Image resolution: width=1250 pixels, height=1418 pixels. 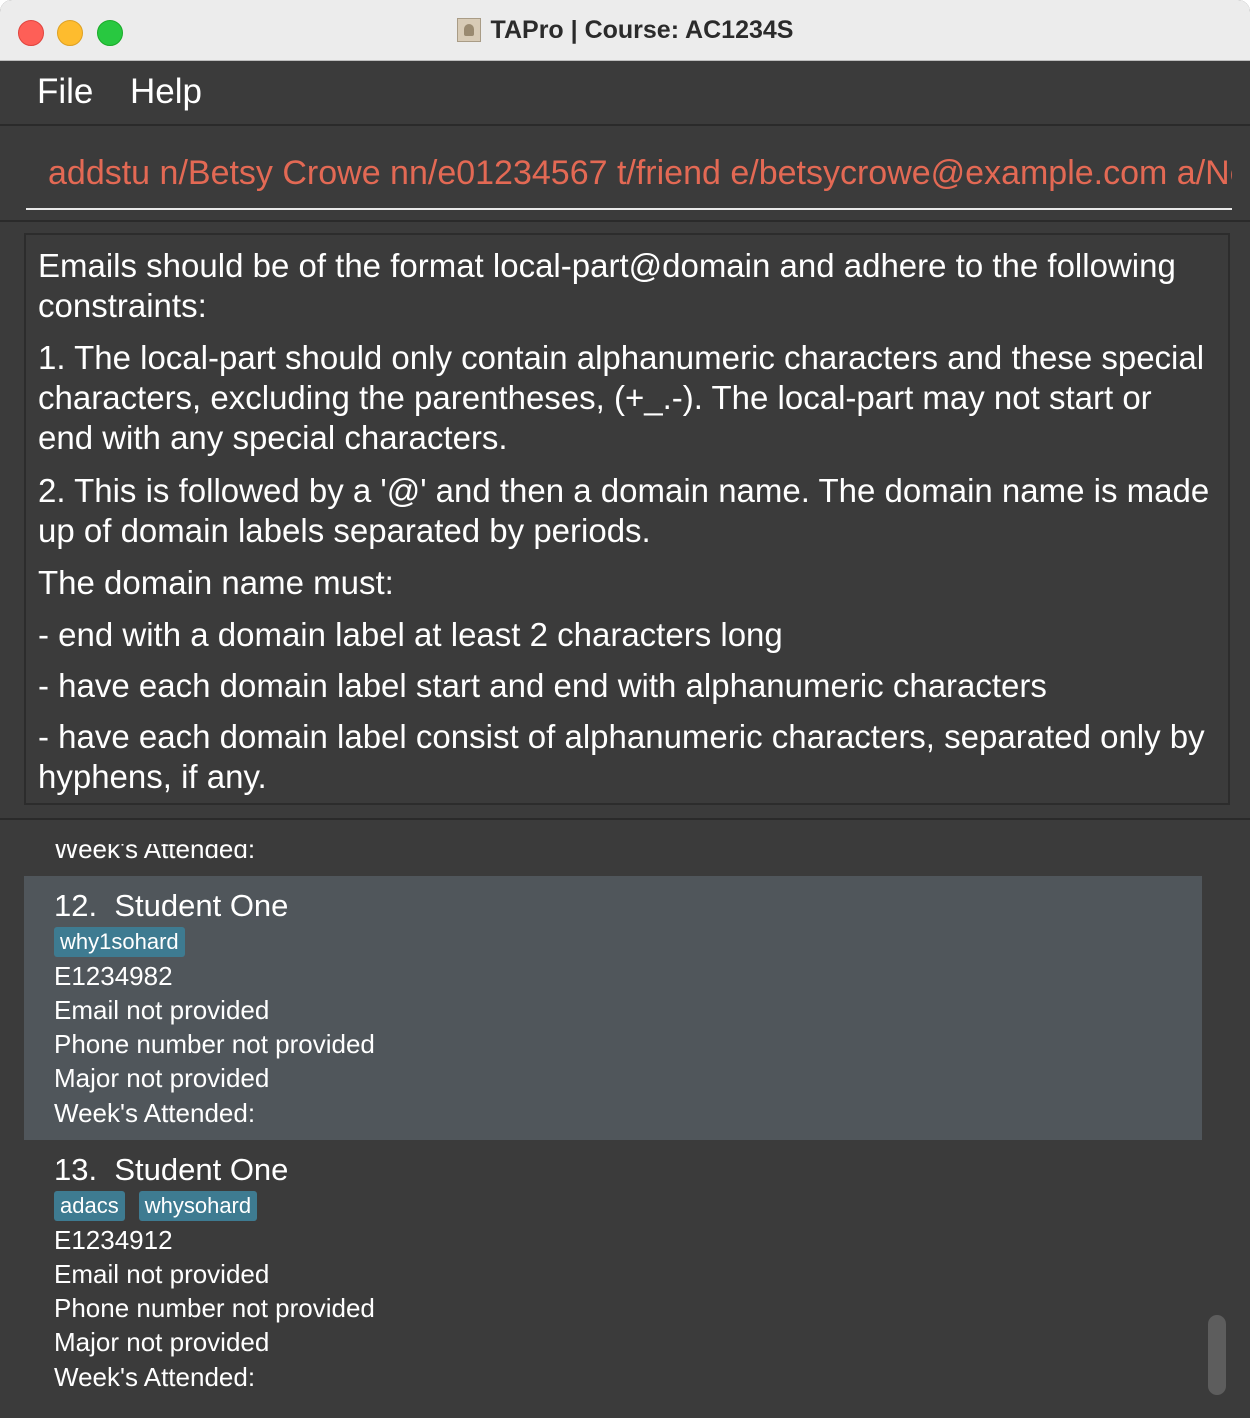 I want to click on student-tags: adacs whysohard, so click(x=156, y=1206).